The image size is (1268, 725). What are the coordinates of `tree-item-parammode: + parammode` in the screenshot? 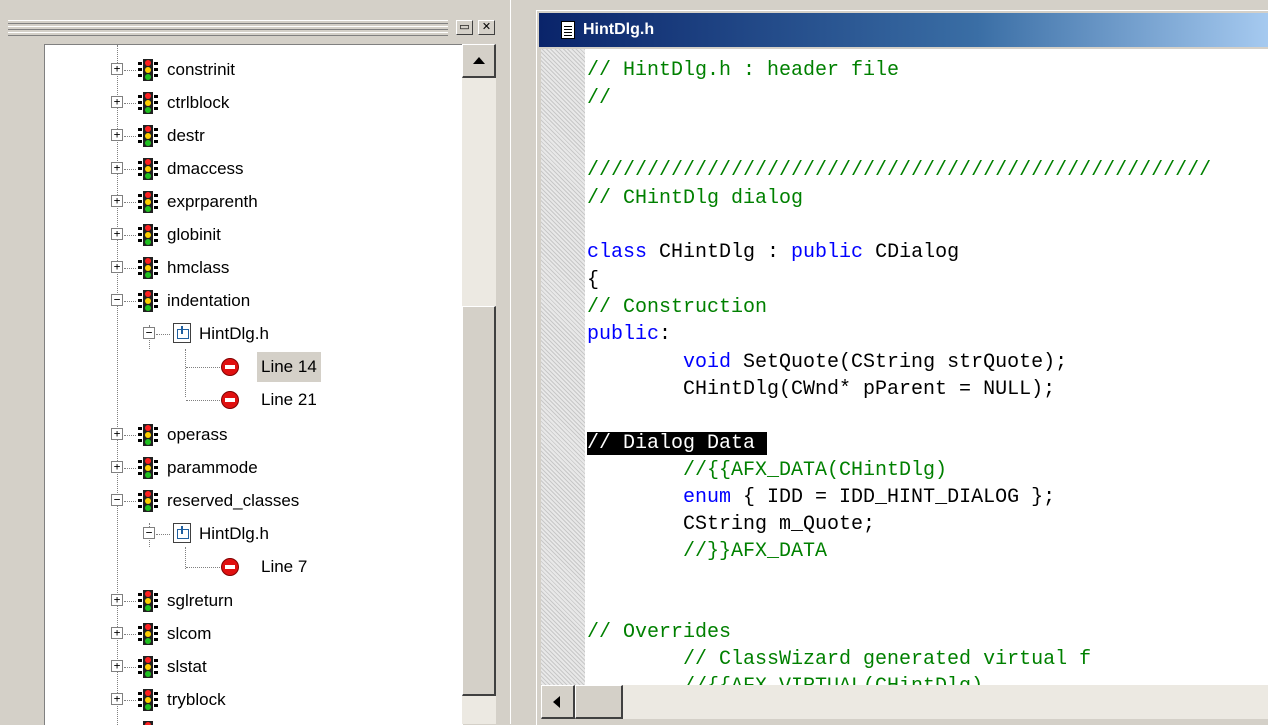 It's located at (245, 468).